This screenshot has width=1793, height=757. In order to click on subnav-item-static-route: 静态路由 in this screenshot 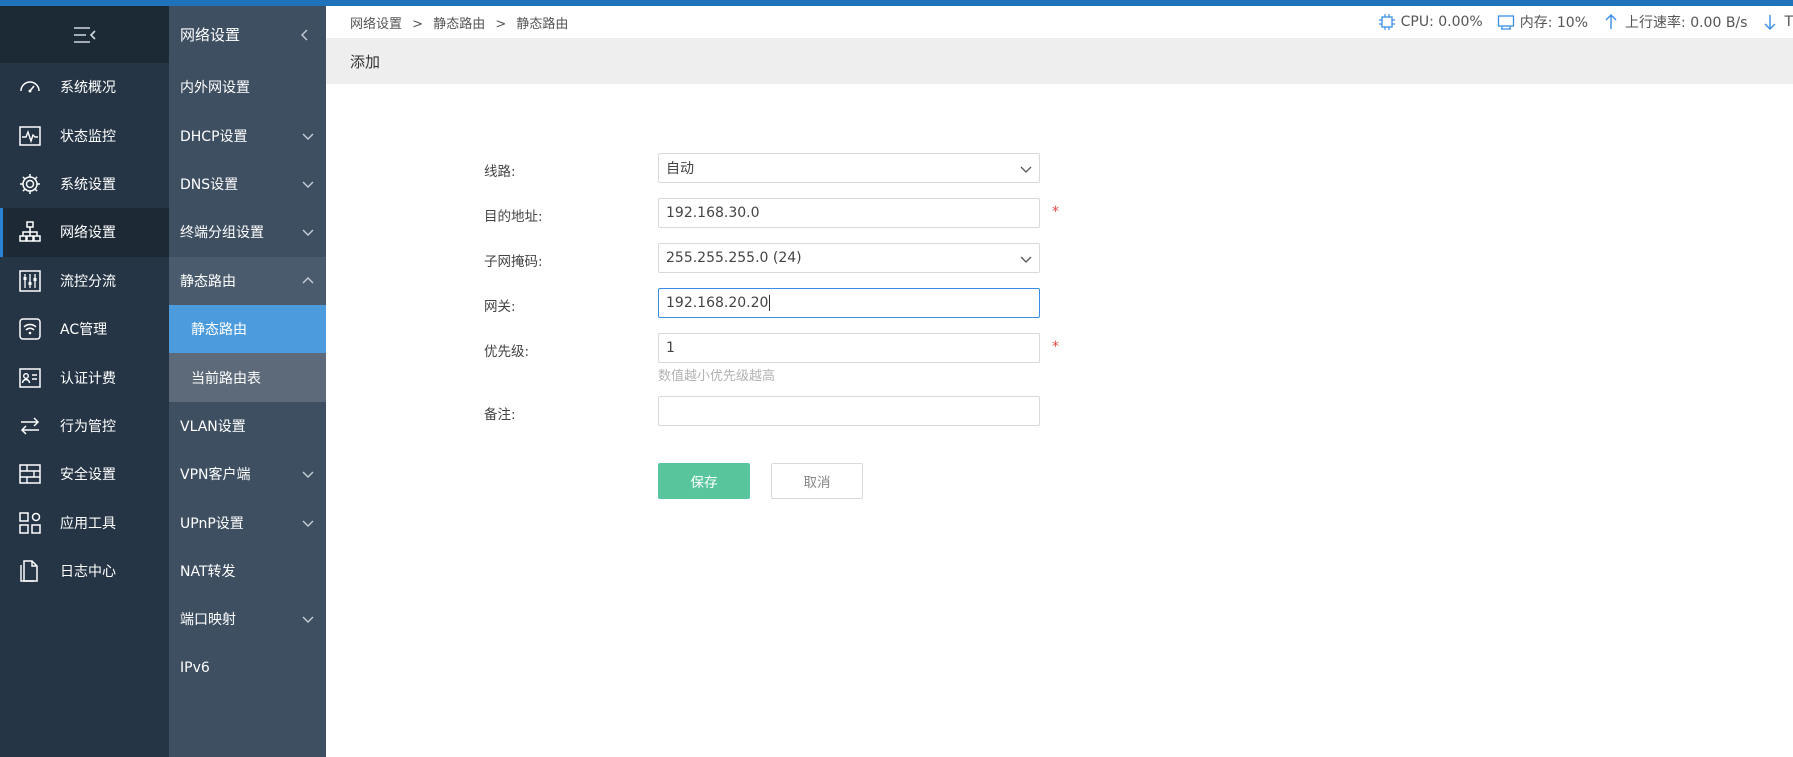, I will do `click(247, 280)`.